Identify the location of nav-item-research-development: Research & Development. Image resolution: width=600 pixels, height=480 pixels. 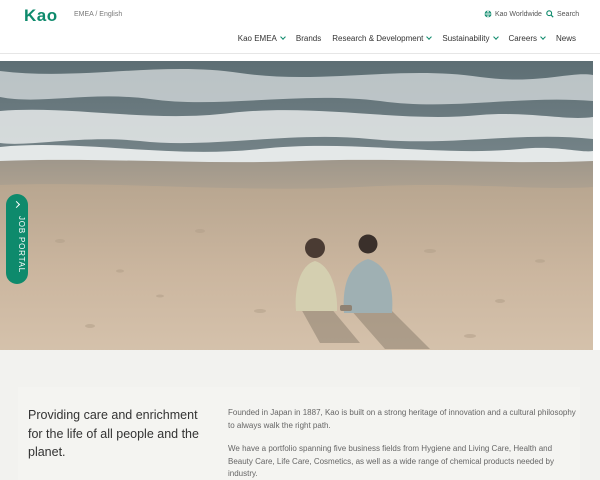
(382, 38).